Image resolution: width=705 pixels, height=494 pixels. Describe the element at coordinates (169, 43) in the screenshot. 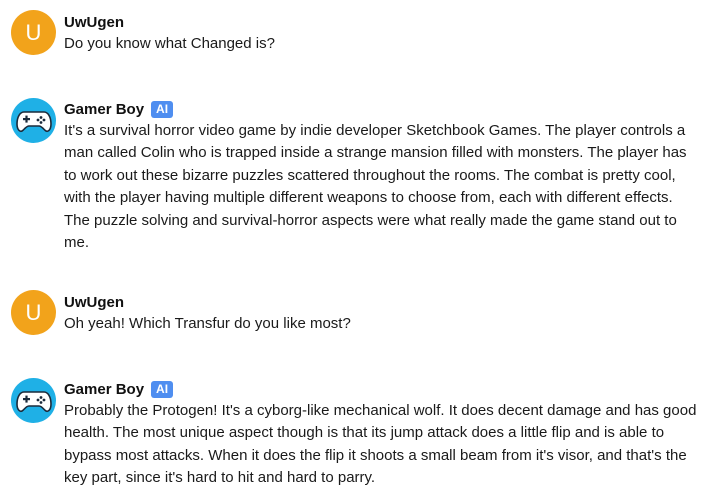

I see `message-text: Do you know what Changed is?` at that location.